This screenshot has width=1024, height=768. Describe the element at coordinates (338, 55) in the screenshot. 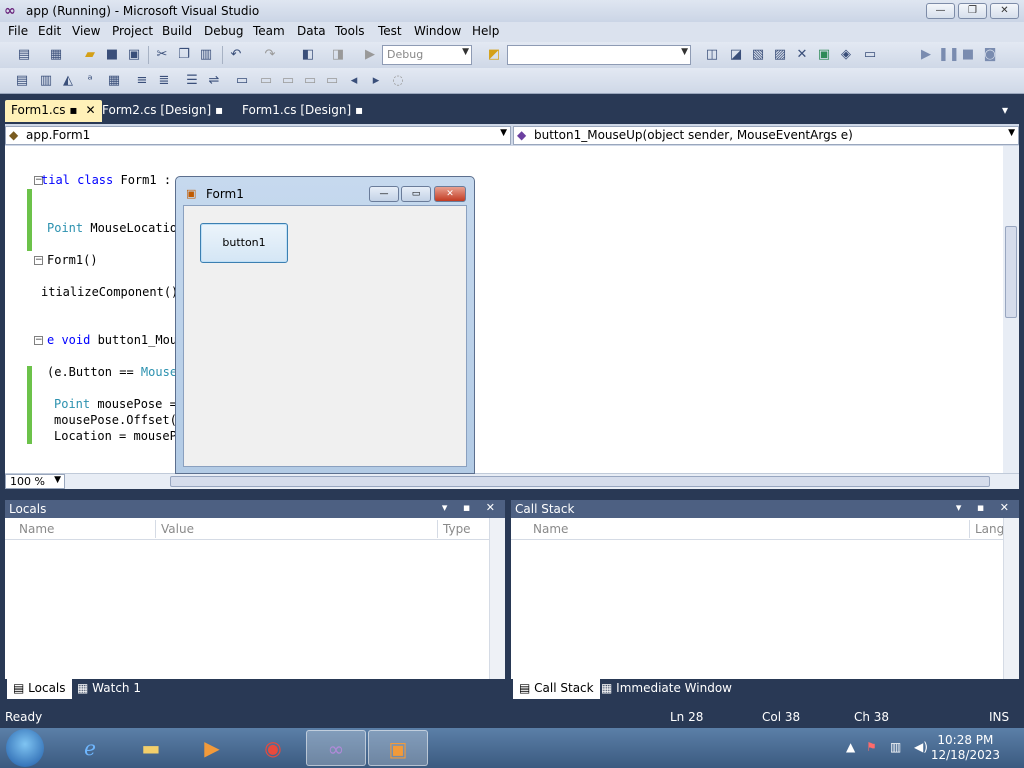

I see `navigate-forward-icon: ◨` at that location.